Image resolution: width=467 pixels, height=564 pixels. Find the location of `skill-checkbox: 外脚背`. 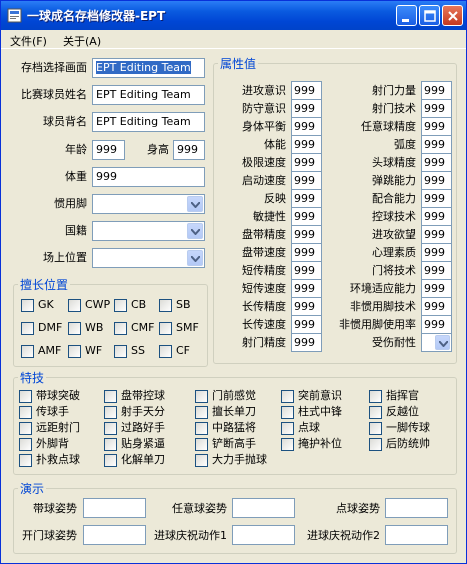

skill-checkbox: 外脚背 is located at coordinates (44, 444).